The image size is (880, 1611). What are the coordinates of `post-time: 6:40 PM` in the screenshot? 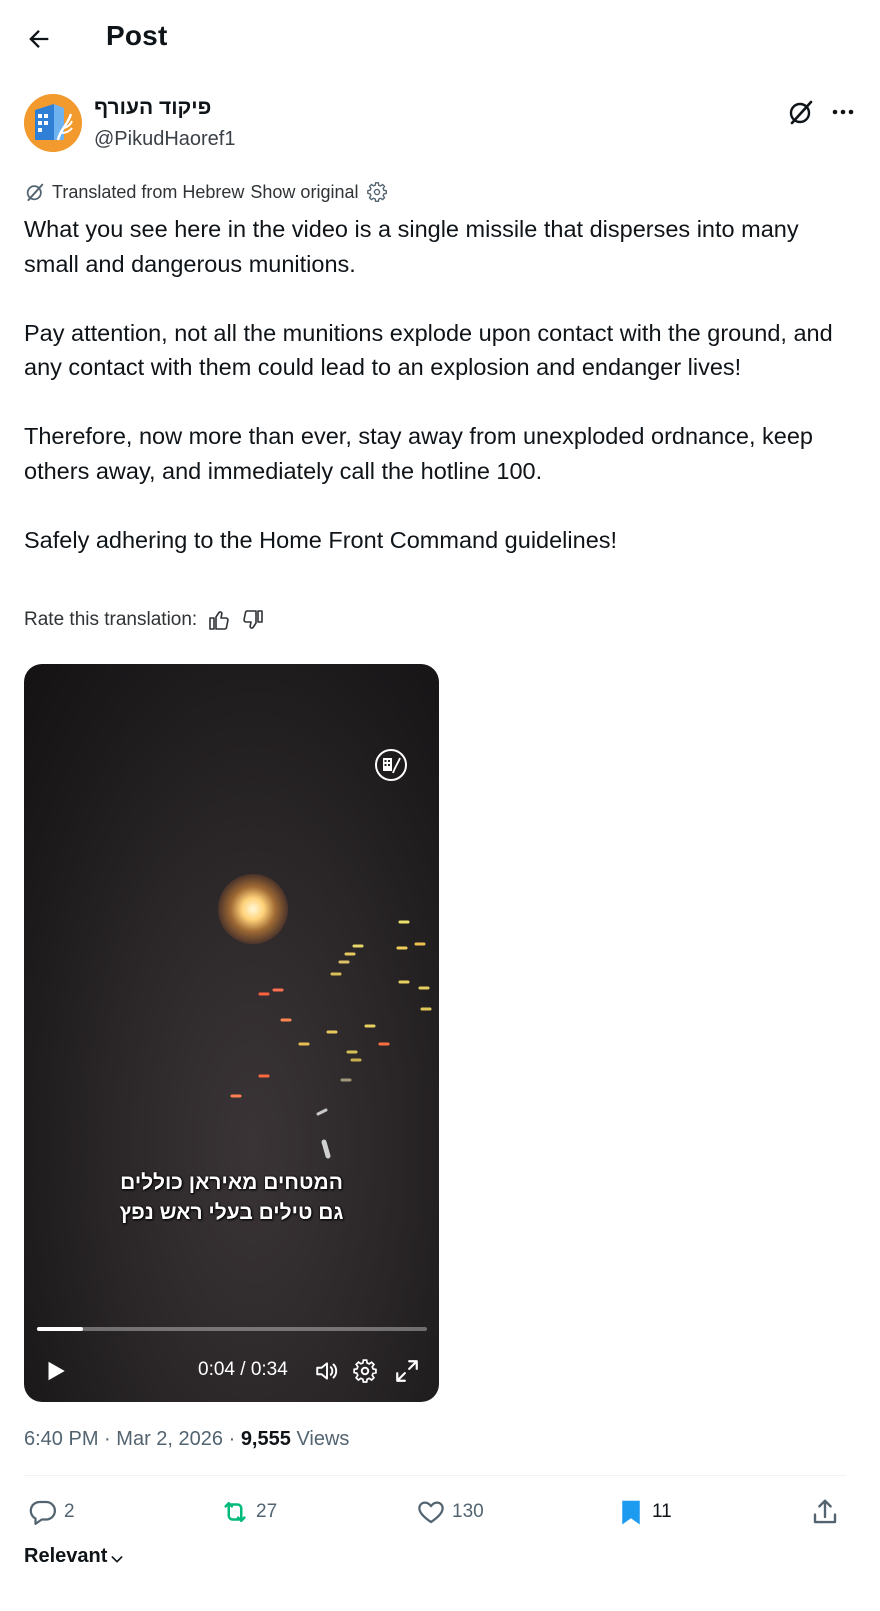 It's located at (61, 1439).